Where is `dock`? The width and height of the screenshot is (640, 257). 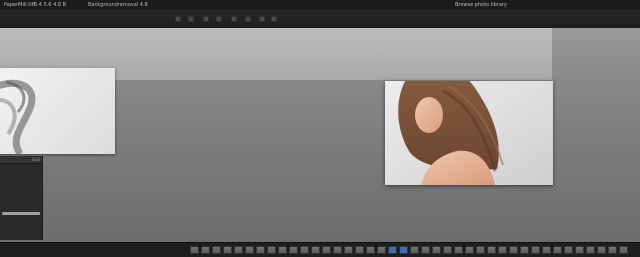 dock is located at coordinates (320, 249).